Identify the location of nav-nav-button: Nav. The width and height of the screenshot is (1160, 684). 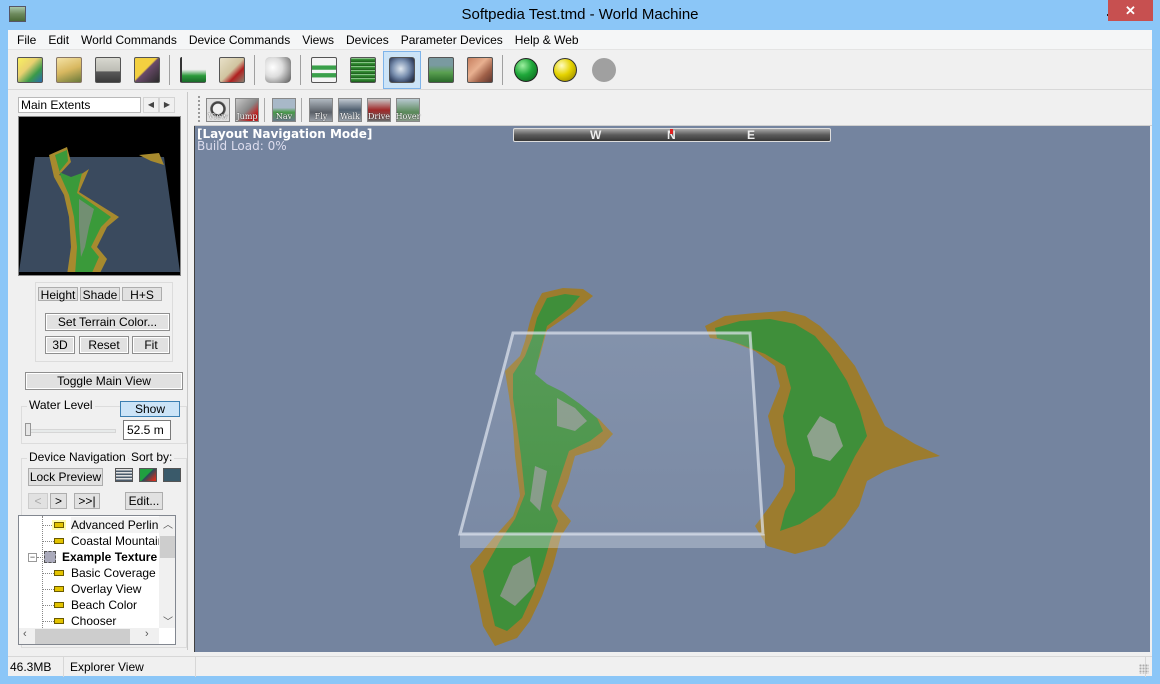
(284, 110).